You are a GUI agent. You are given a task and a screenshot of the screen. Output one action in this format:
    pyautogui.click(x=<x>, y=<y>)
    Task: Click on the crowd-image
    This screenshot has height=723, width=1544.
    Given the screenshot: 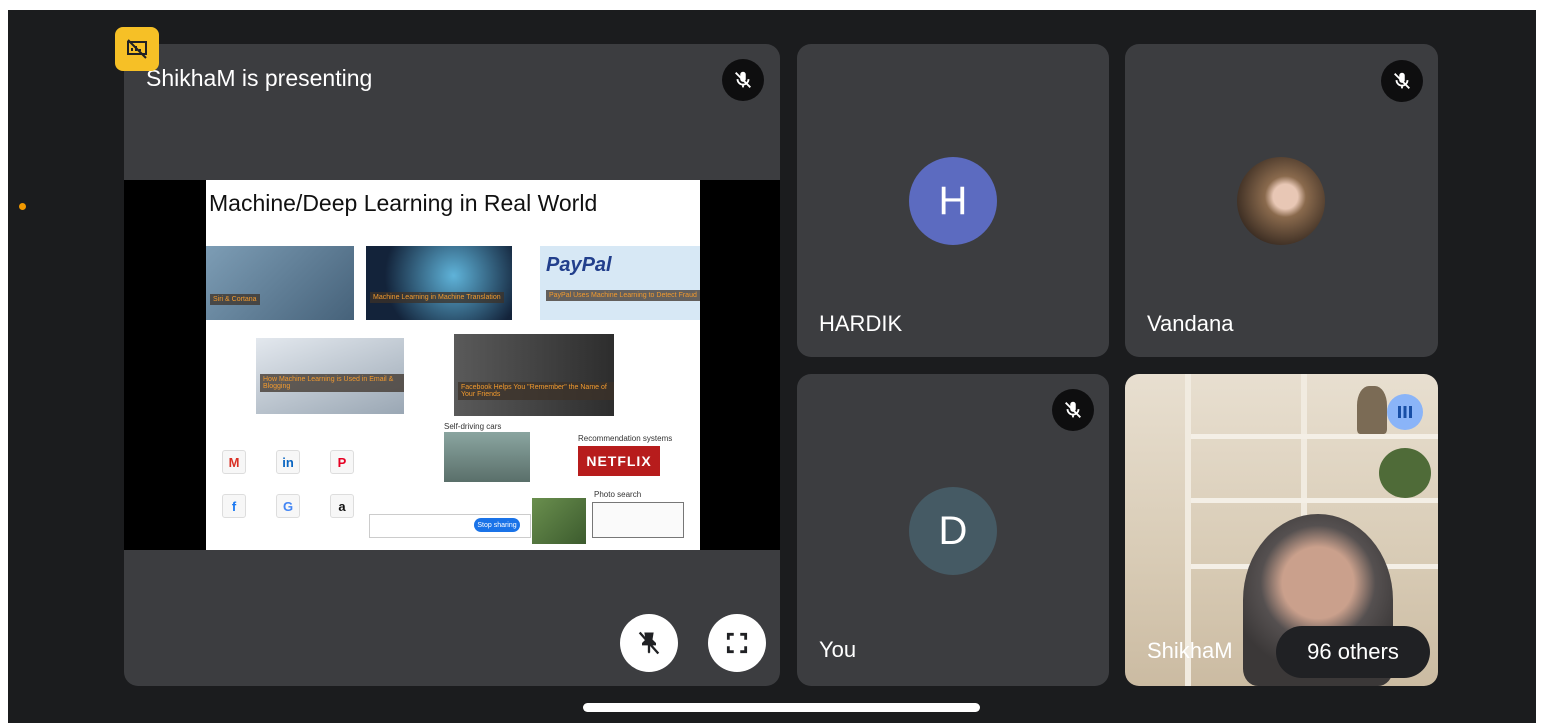 What is the action you would take?
    pyautogui.click(x=559, y=521)
    